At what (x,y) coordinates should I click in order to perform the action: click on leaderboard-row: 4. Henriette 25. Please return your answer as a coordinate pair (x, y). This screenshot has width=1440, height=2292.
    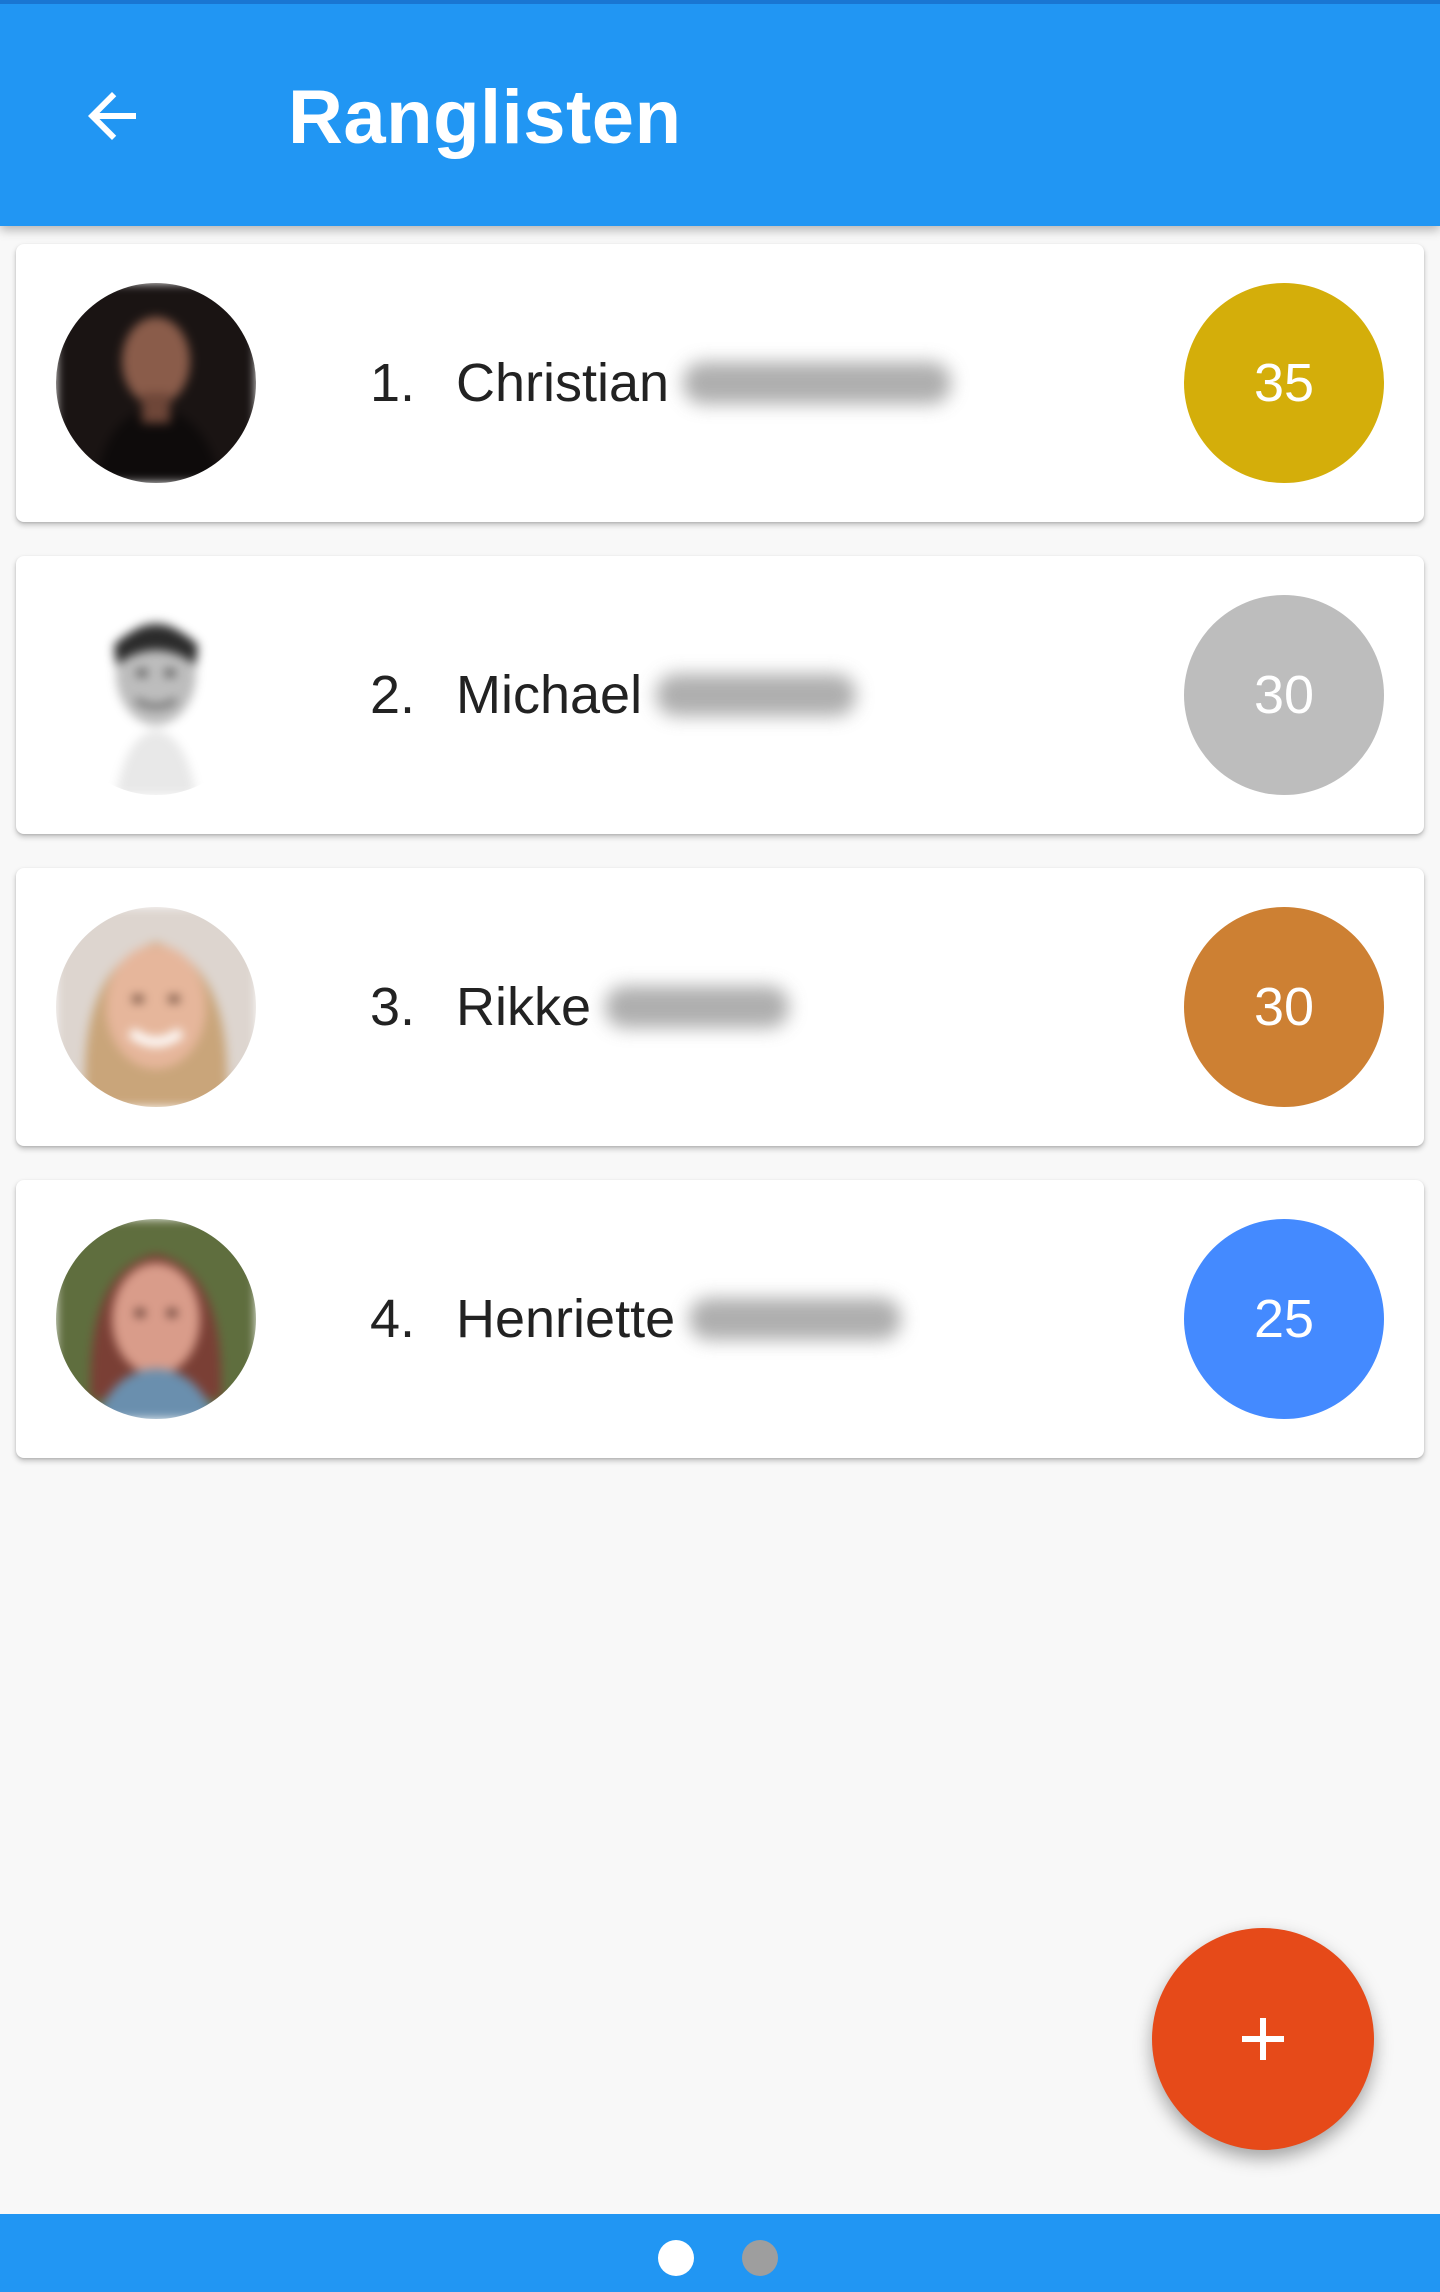
    Looking at the image, I should click on (720, 1319).